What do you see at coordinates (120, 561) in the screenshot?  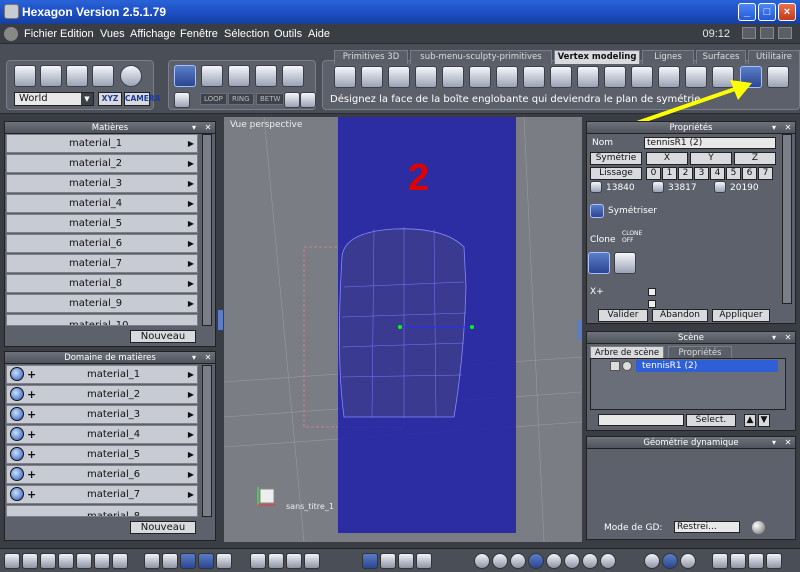 I see `layout-seven-icon` at bounding box center [120, 561].